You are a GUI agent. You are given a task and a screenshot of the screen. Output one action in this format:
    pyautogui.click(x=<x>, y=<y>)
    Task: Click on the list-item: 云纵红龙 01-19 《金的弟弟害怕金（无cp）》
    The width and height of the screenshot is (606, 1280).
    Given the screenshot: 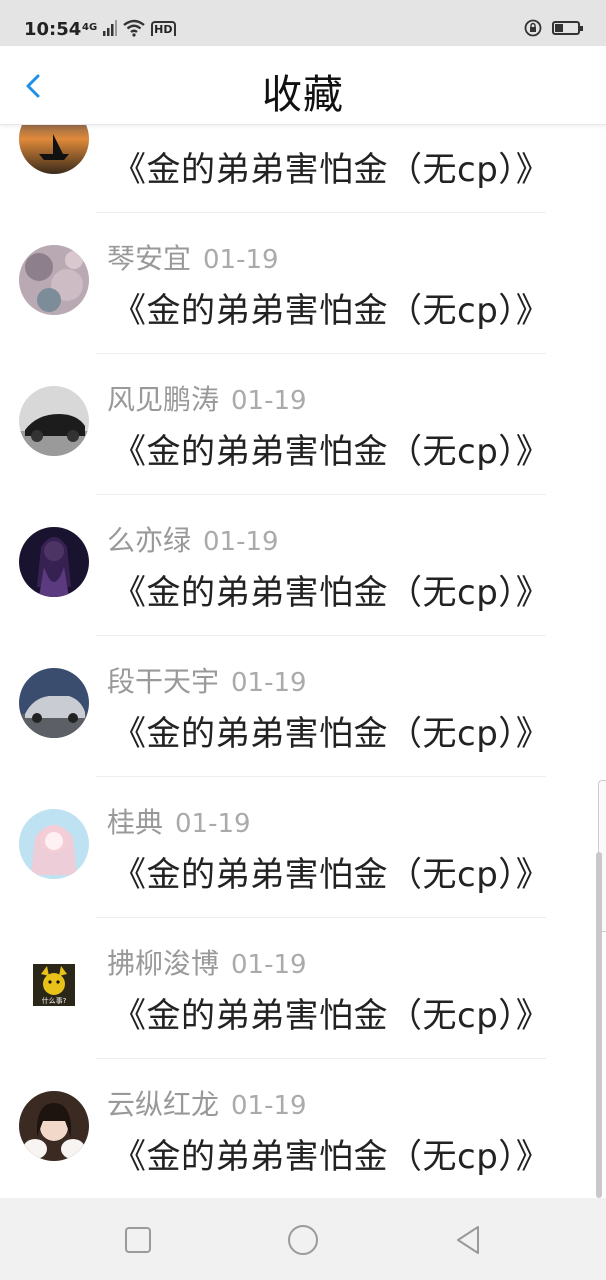 What is the action you would take?
    pyautogui.click(x=303, y=1128)
    